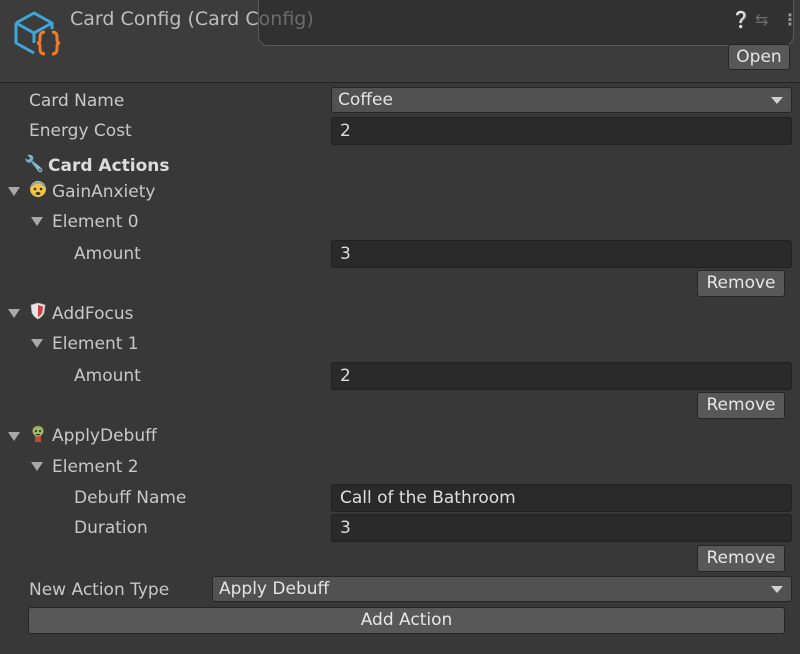 This screenshot has width=800, height=654. I want to click on foldout-arrow-apply-debuff, so click(14, 436).